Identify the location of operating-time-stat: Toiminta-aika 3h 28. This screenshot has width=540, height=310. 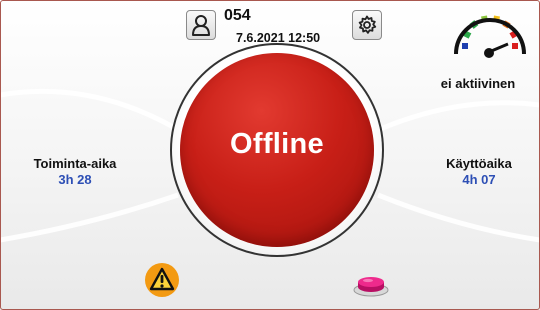
(75, 172).